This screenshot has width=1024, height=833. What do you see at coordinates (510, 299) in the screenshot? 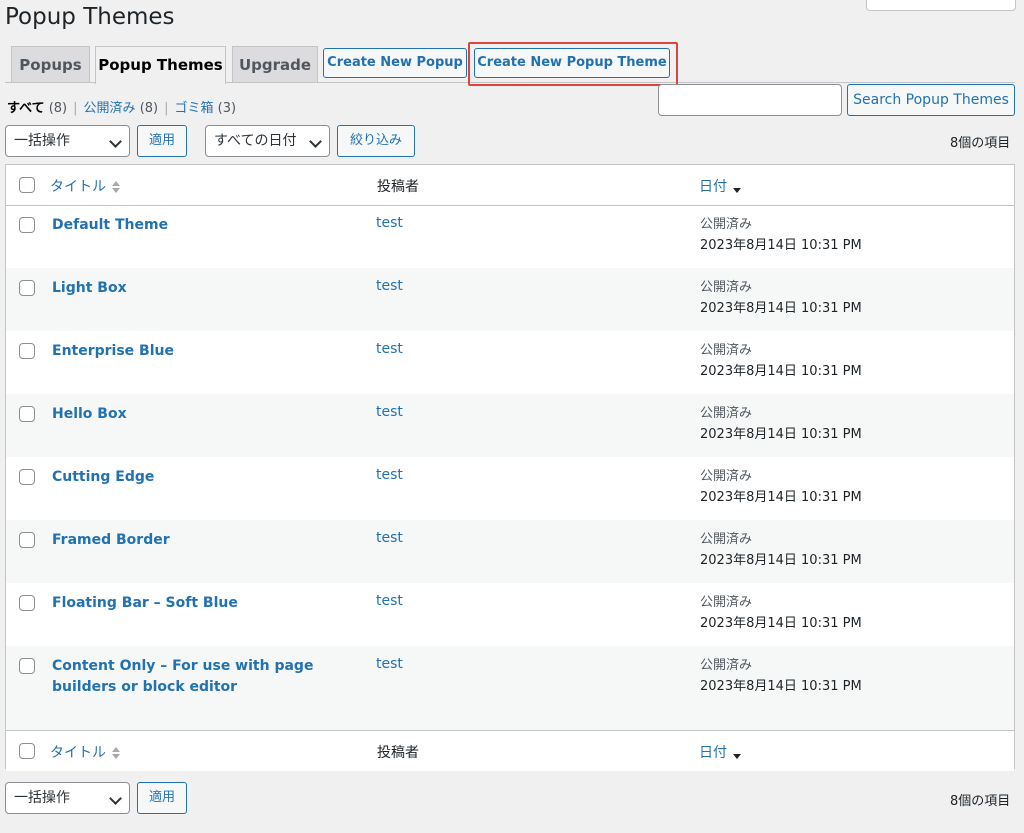
I see `table-row: Light Box test 公開済み 2023年8月14日 10:31 PM` at bounding box center [510, 299].